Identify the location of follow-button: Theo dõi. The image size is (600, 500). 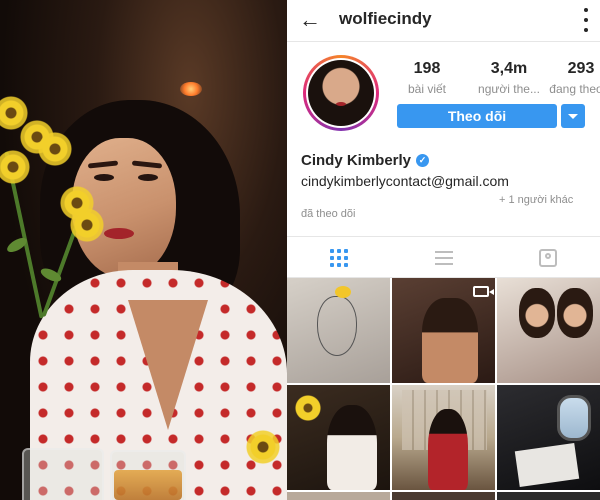
(477, 116).